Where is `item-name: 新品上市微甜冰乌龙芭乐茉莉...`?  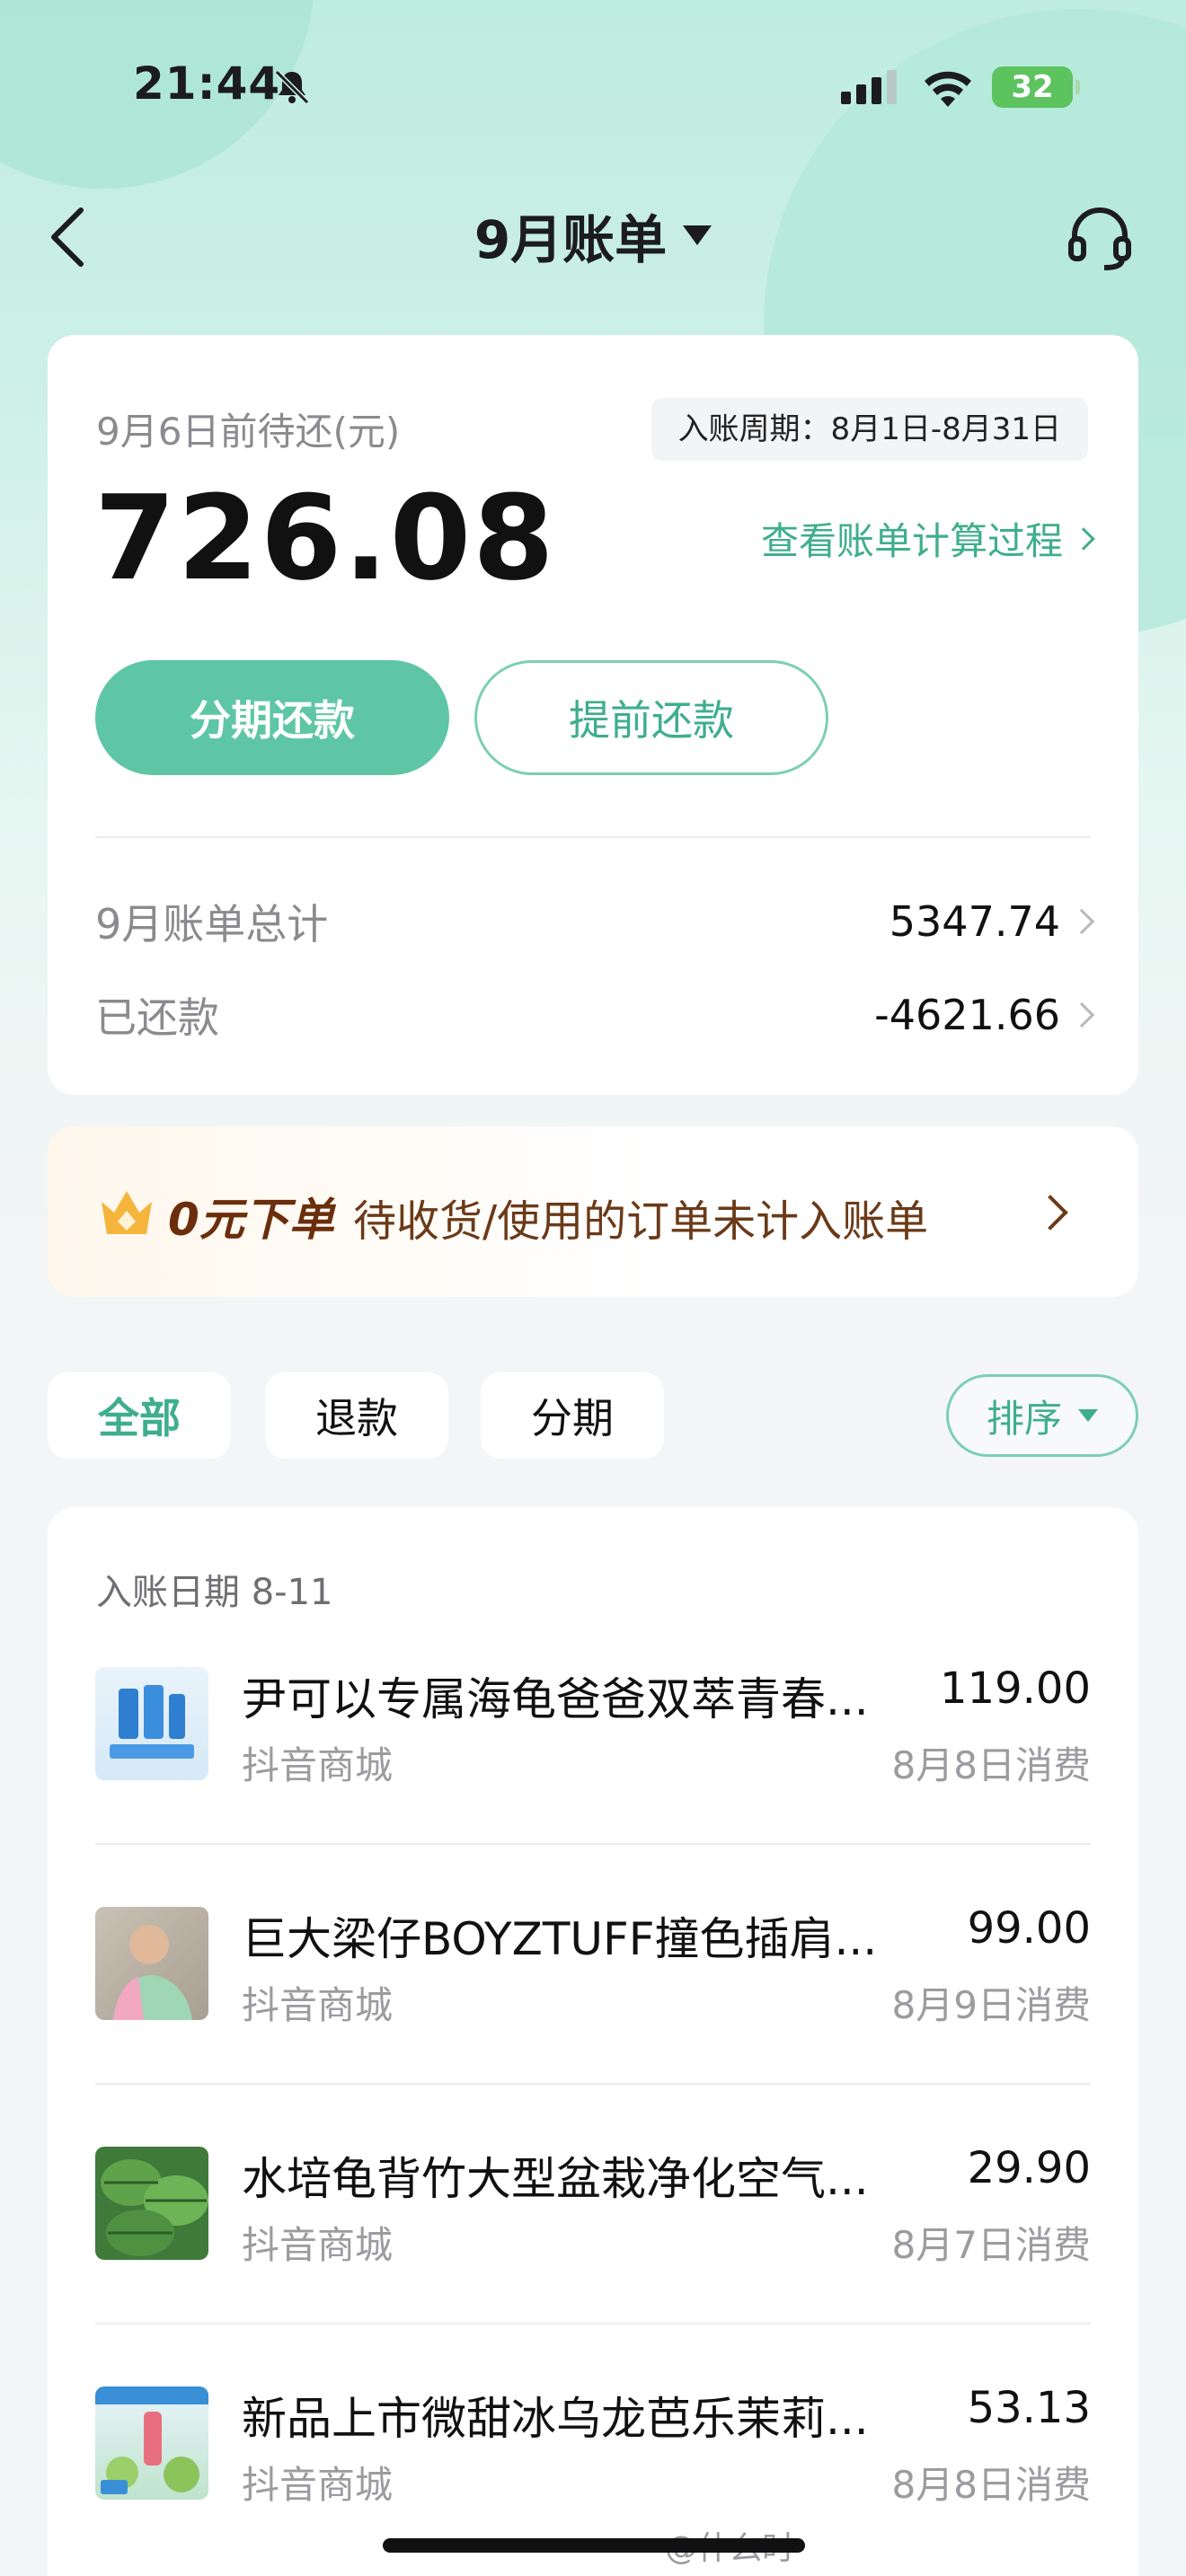
item-name: 新品上市微甜冰乌龙芭乐茉莉... is located at coordinates (555, 2419).